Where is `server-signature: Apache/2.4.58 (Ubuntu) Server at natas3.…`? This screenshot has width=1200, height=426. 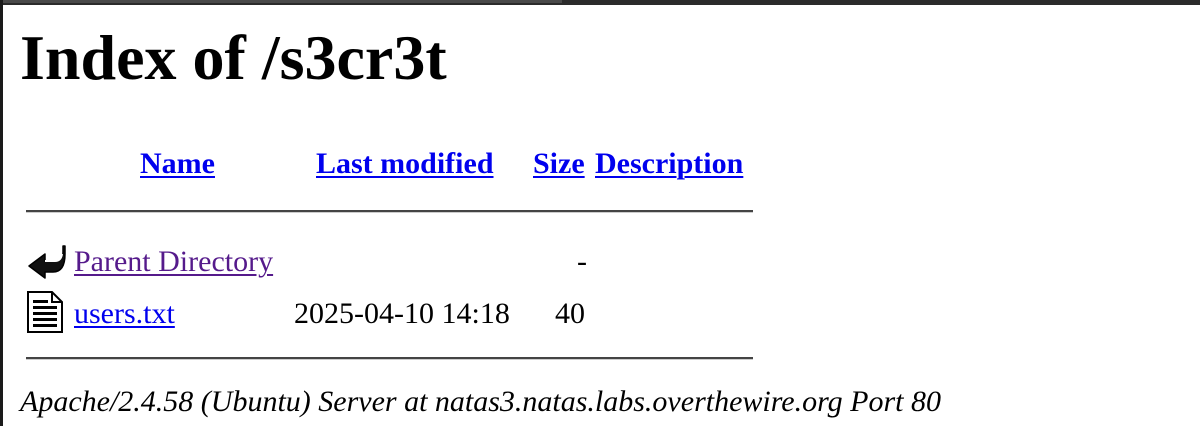
server-signature: Apache/2.4.58 (Ubuntu) Server at natas3.… is located at coordinates (481, 401).